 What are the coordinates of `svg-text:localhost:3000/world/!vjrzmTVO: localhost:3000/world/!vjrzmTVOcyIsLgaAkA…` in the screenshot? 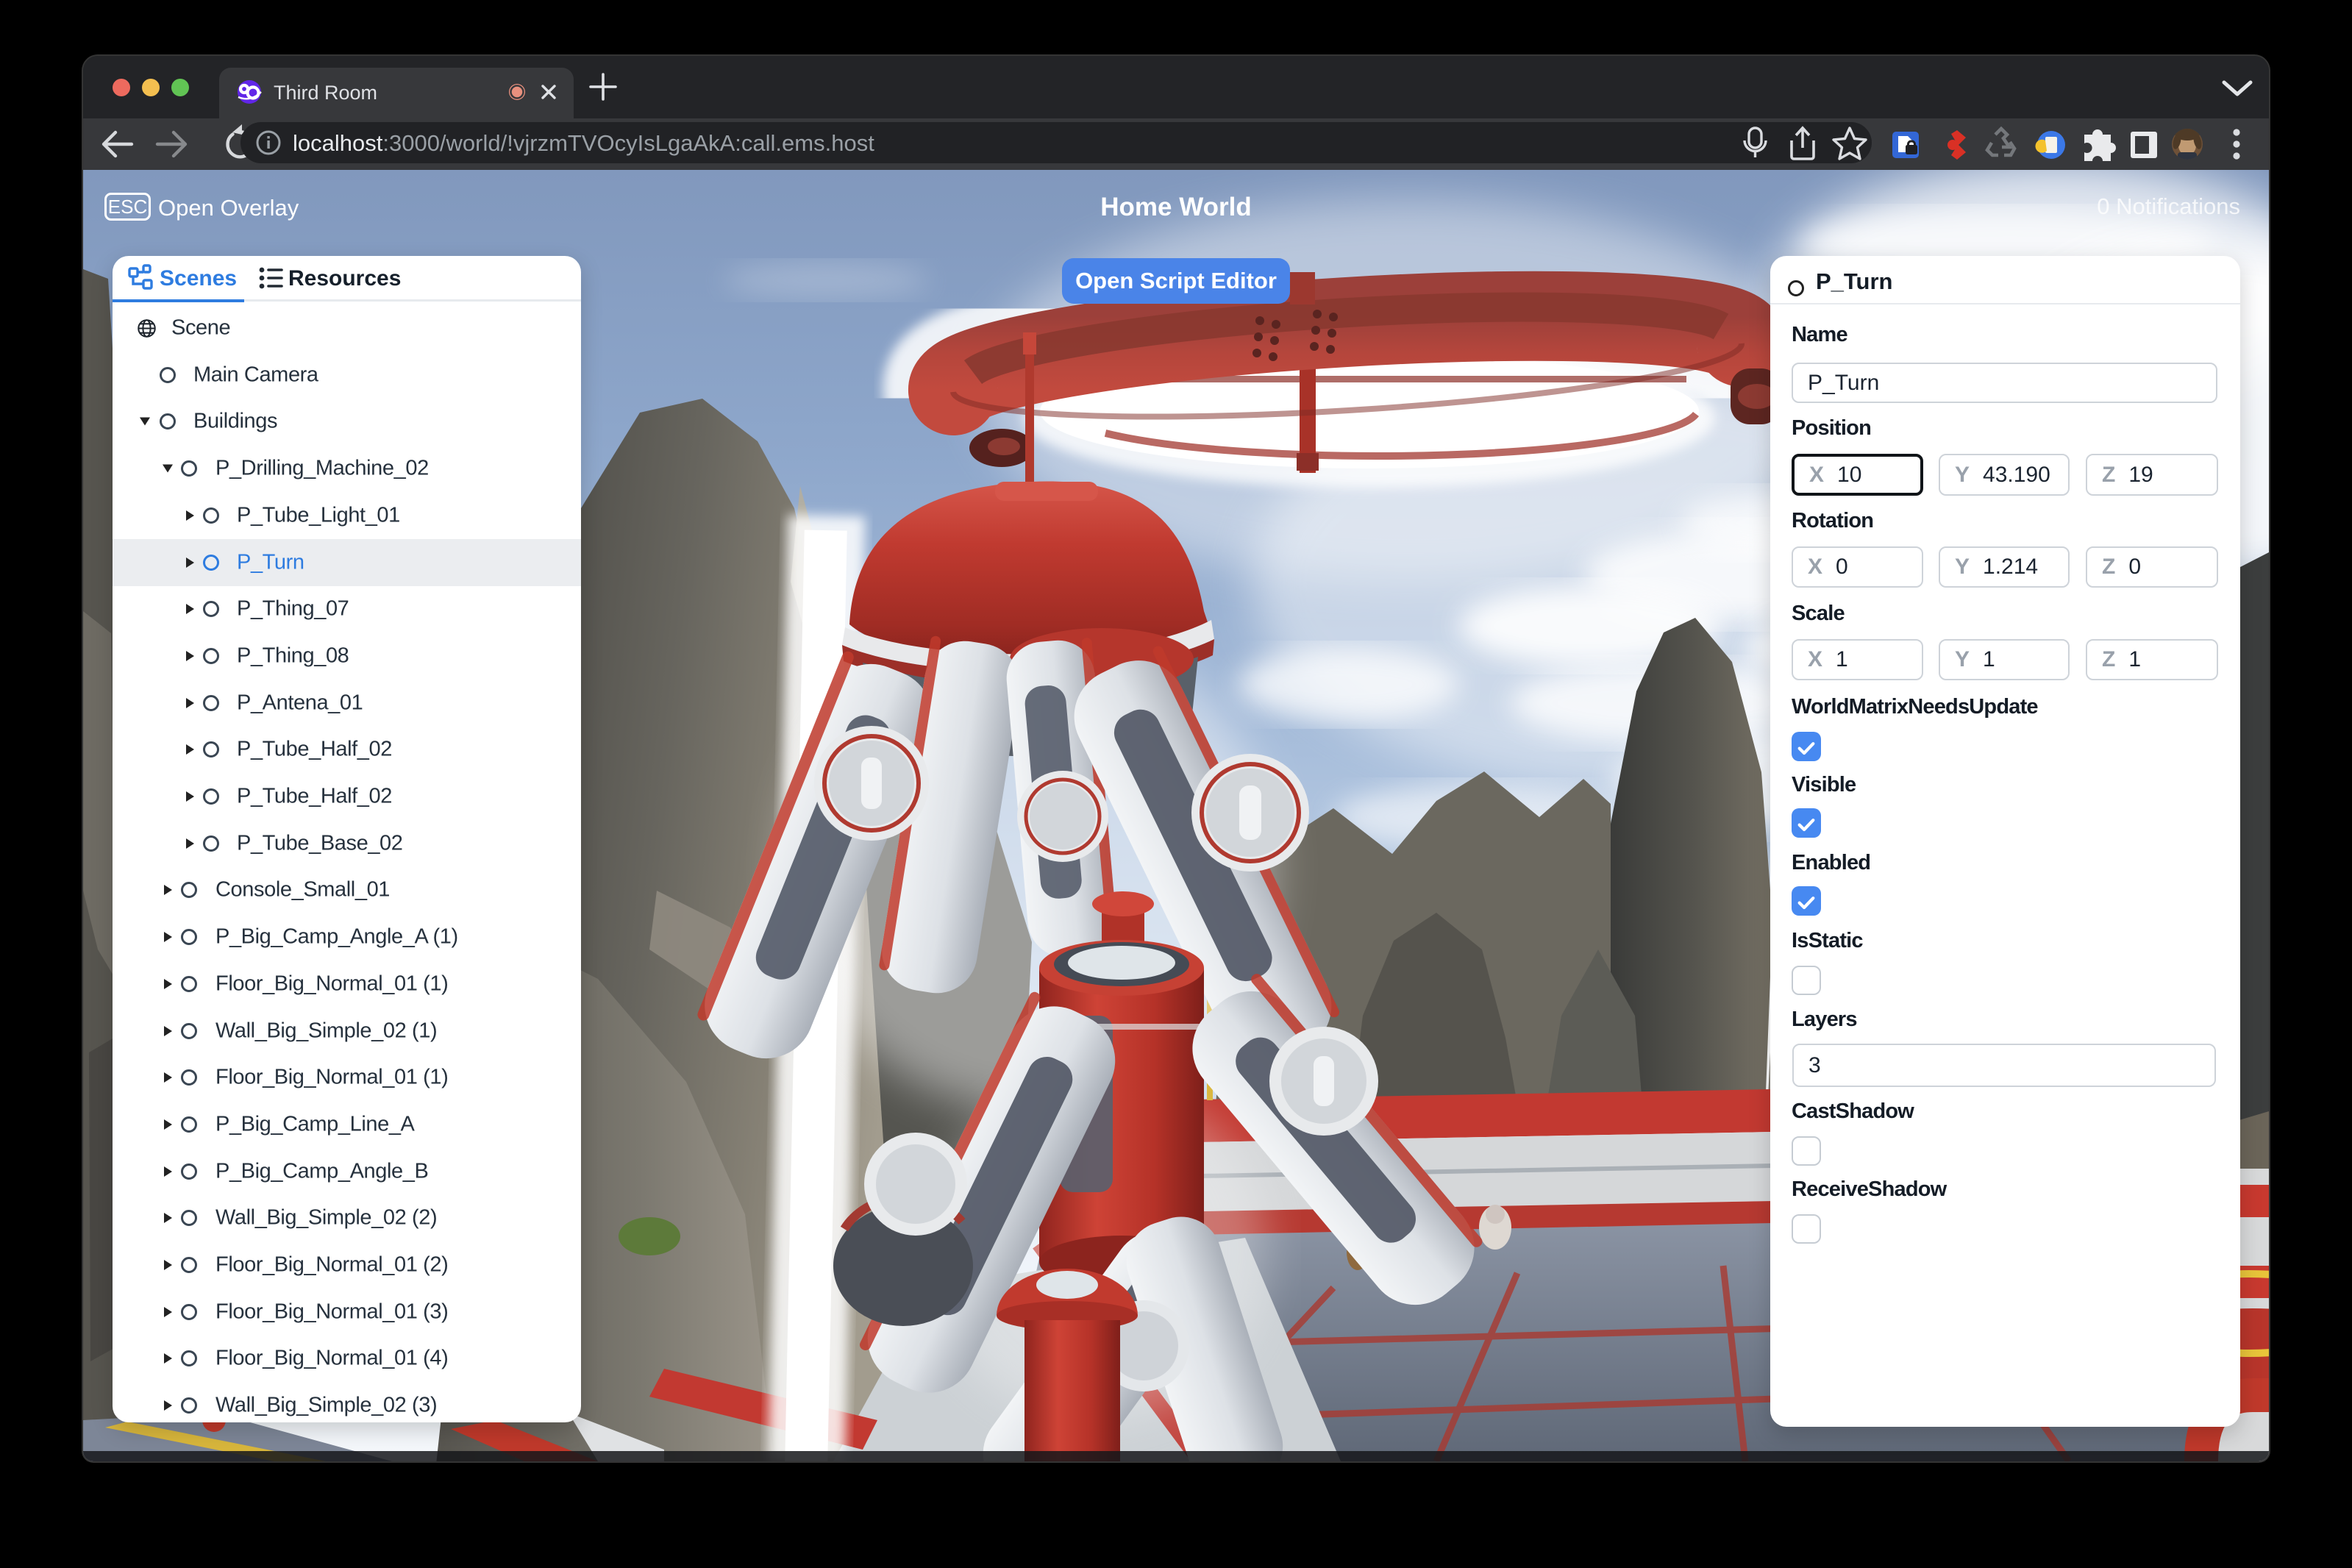 It's located at (583, 143).